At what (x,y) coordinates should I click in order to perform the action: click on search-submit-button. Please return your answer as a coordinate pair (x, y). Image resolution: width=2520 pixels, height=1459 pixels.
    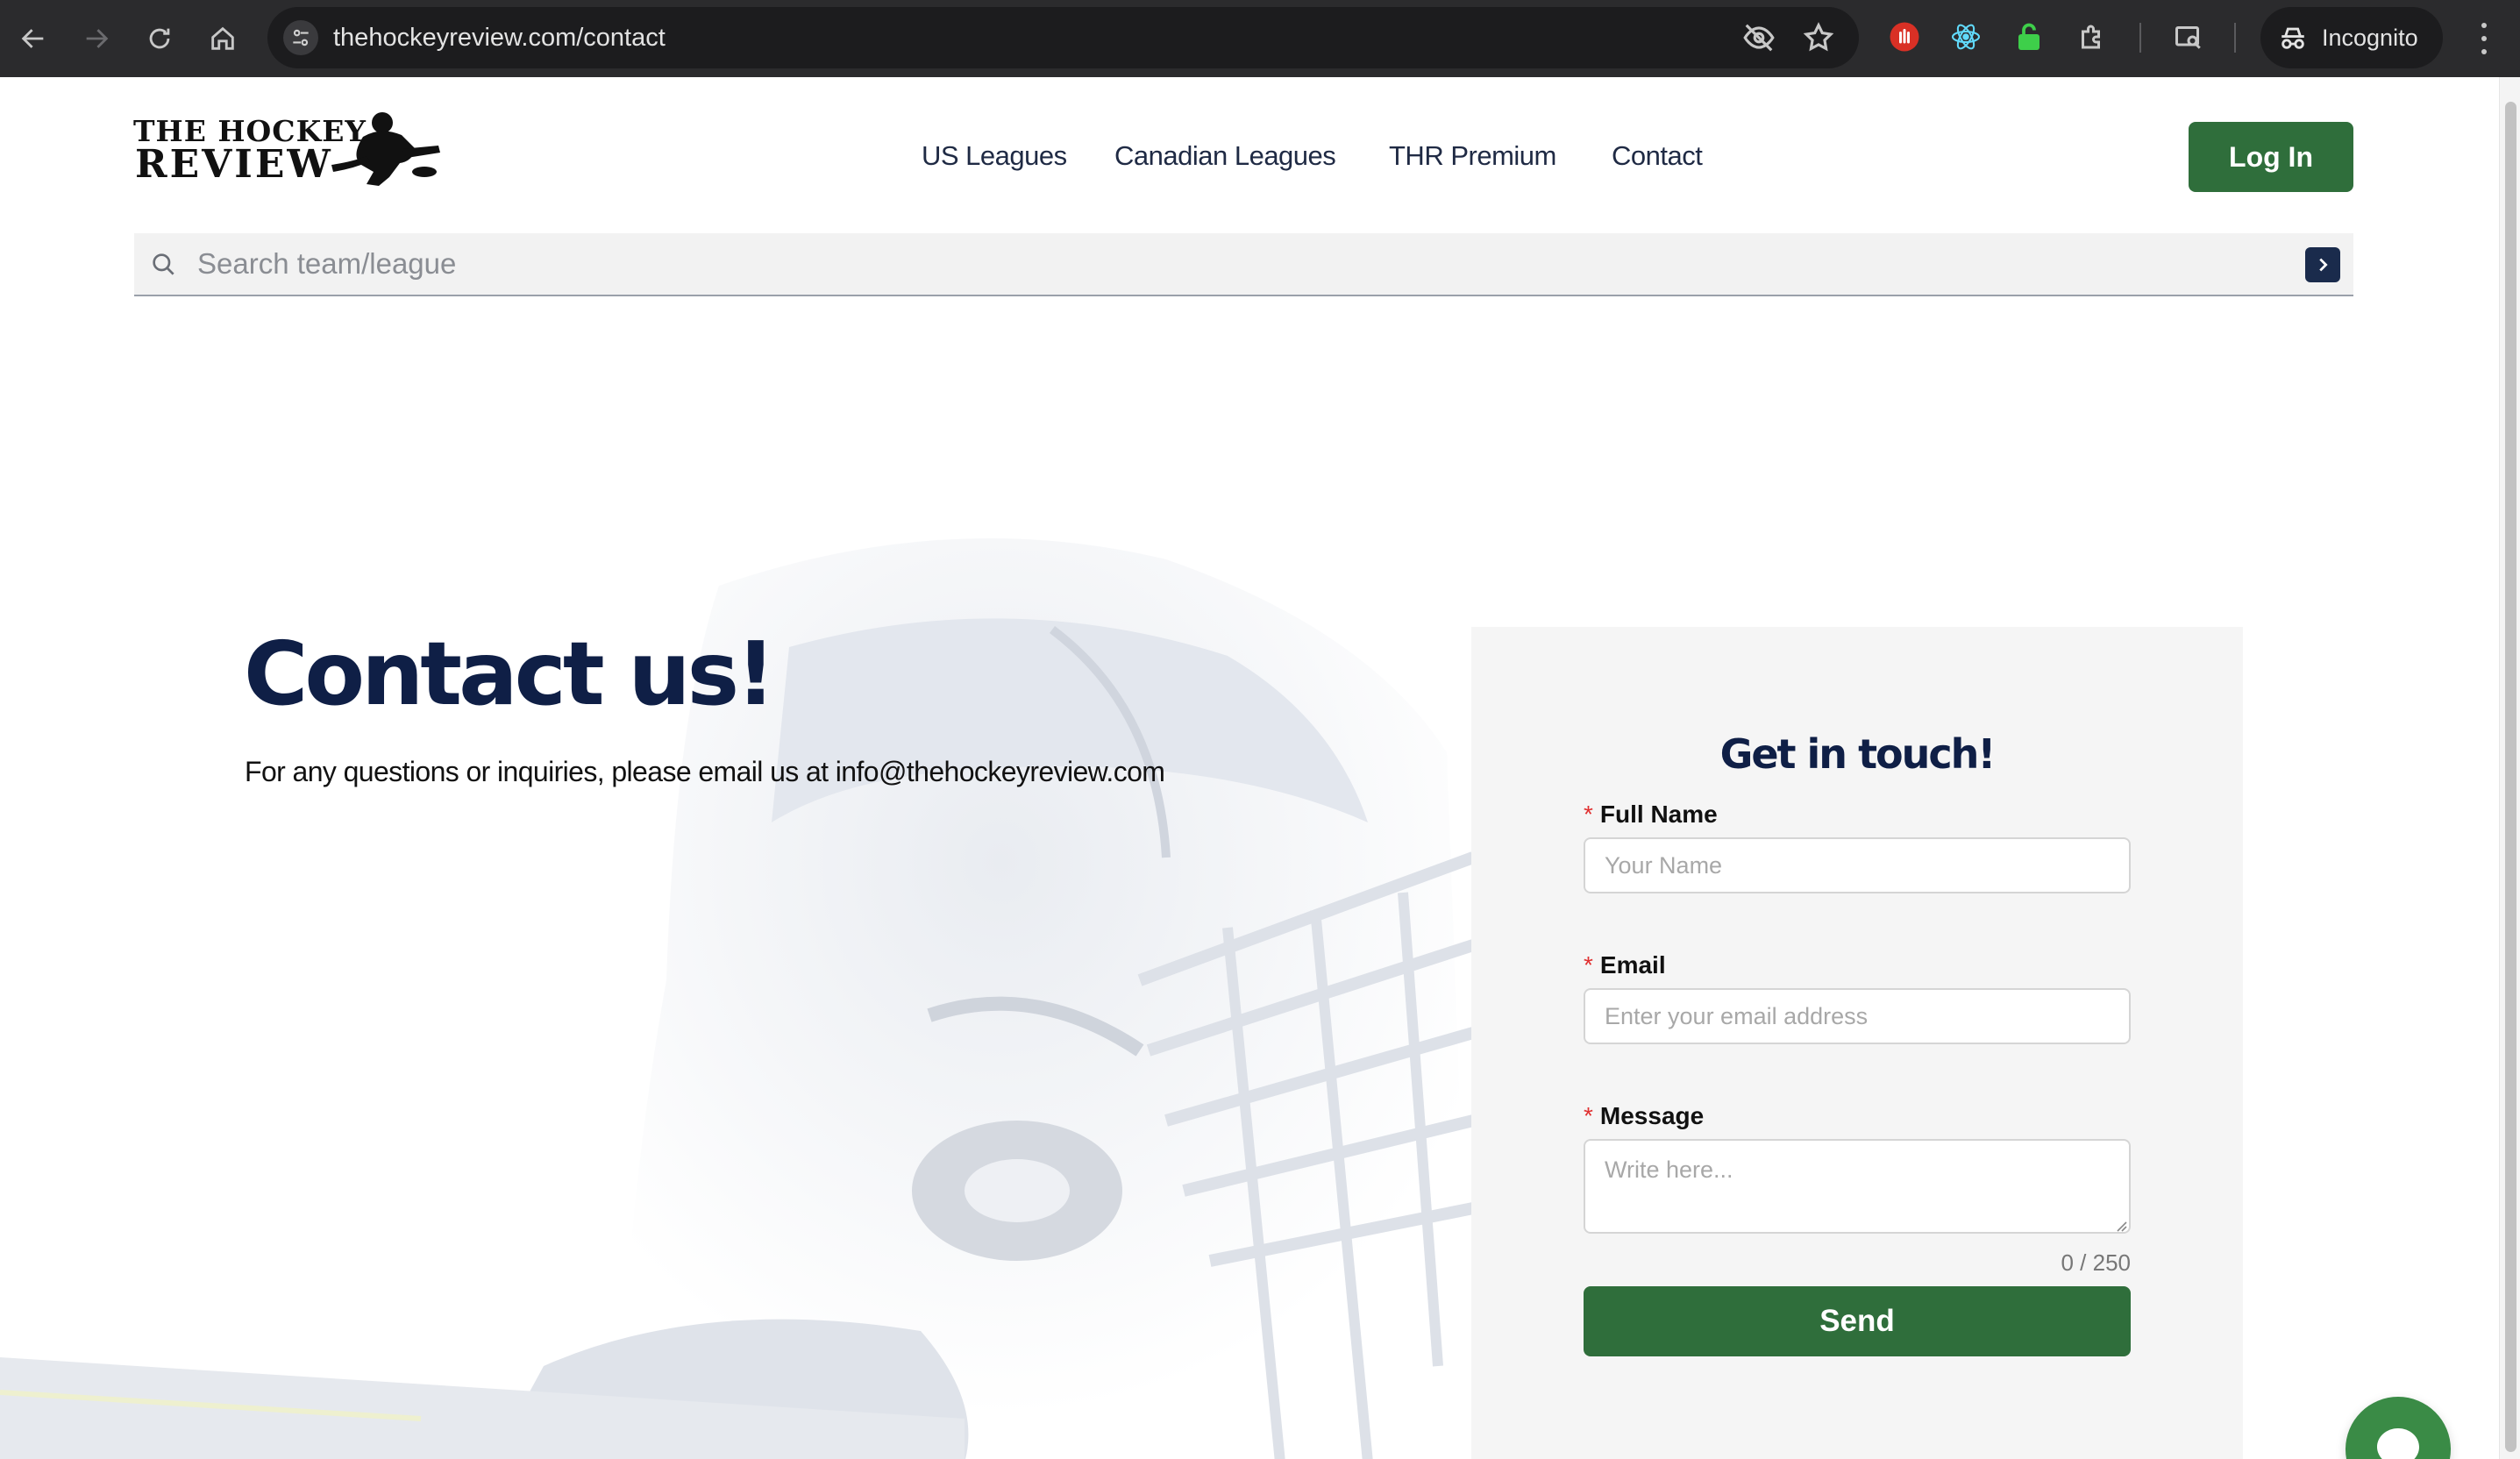
    Looking at the image, I should click on (2322, 265).